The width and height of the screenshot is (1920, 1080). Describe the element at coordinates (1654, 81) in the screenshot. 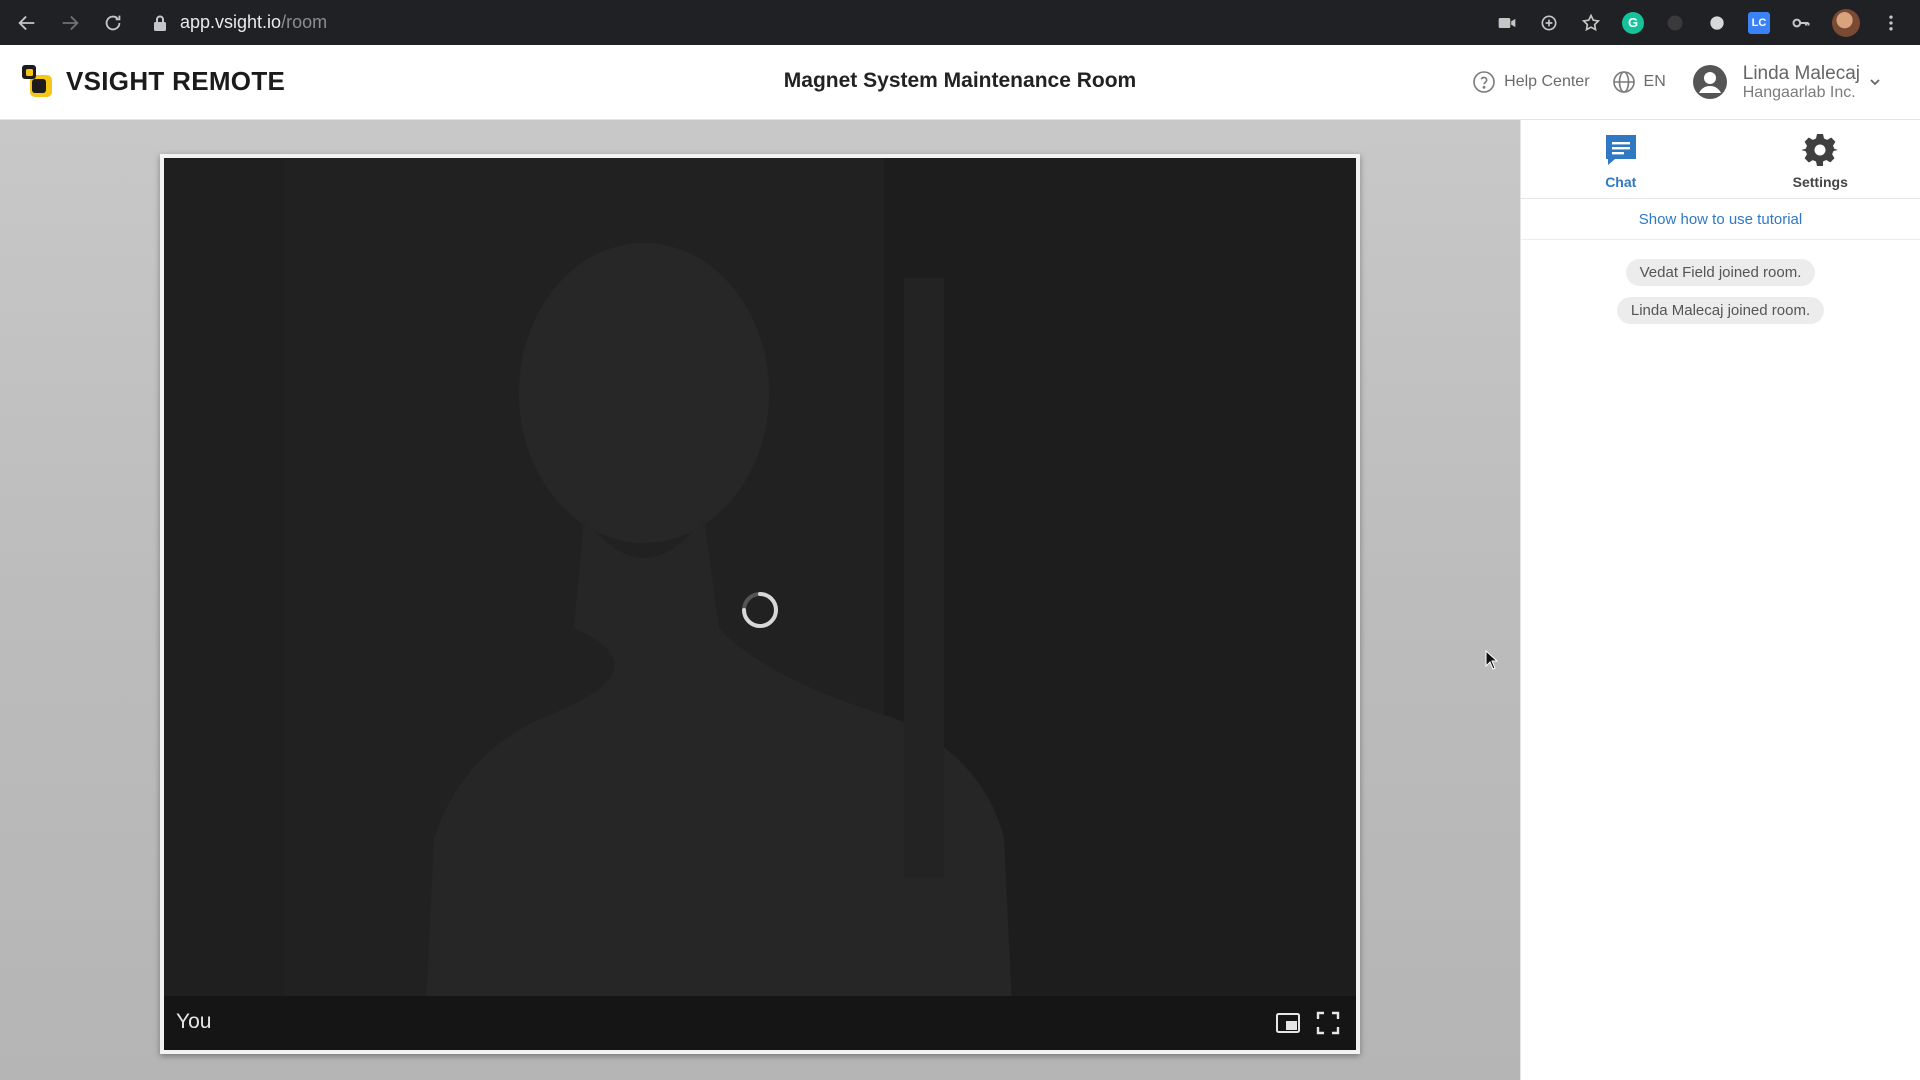

I see `language-label: EN` at that location.